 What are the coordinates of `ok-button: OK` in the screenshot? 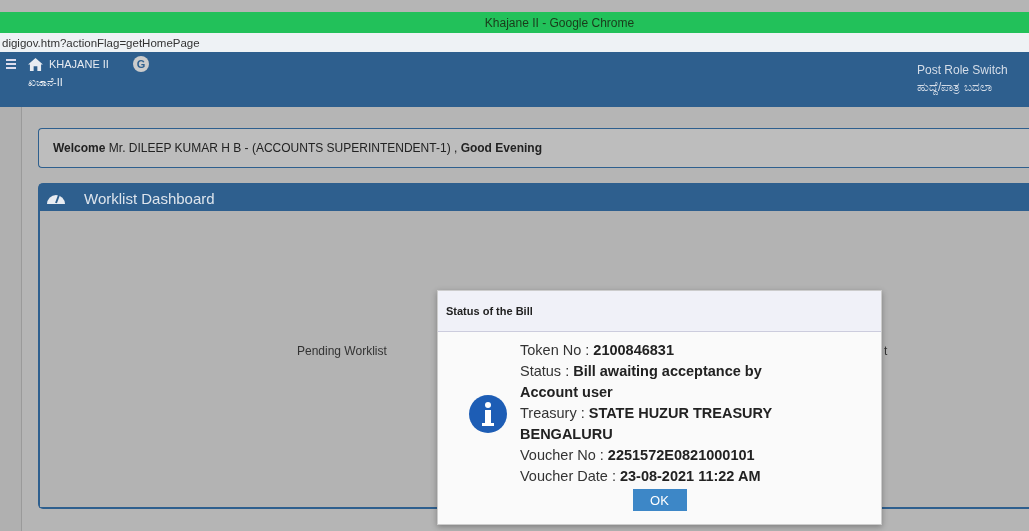 It's located at (659, 500).